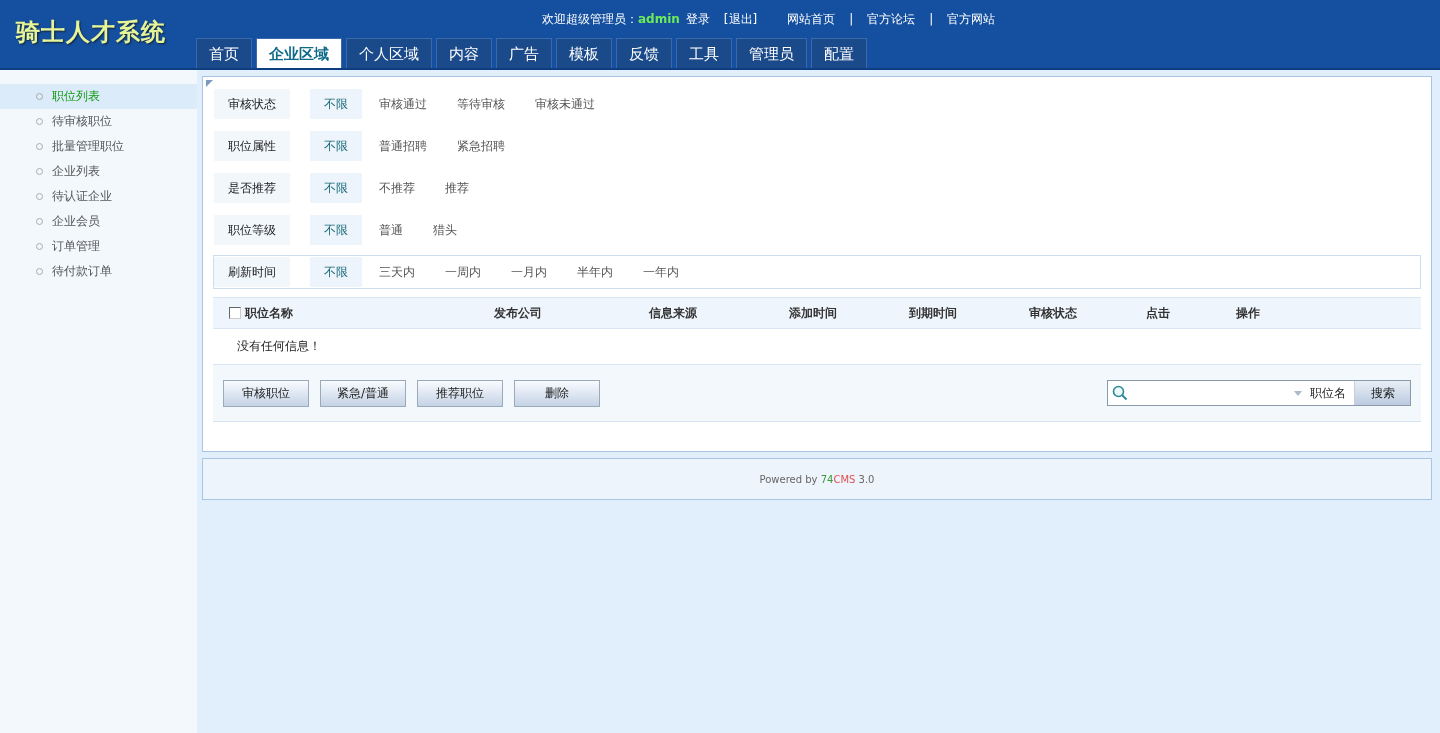 This screenshot has width=1440, height=733. Describe the element at coordinates (224, 53) in the screenshot. I see `nav-tab: 首页` at that location.